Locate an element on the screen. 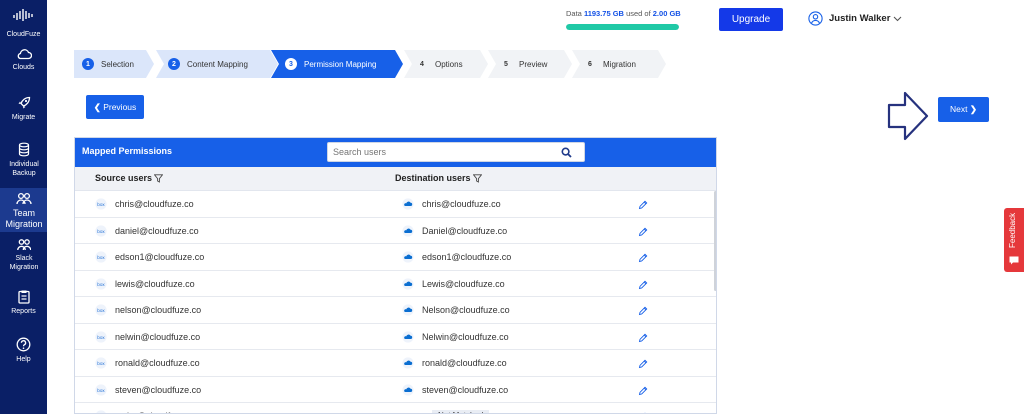 This screenshot has height=414, width=1024. user-menu: Justin Walker is located at coordinates (855, 18).